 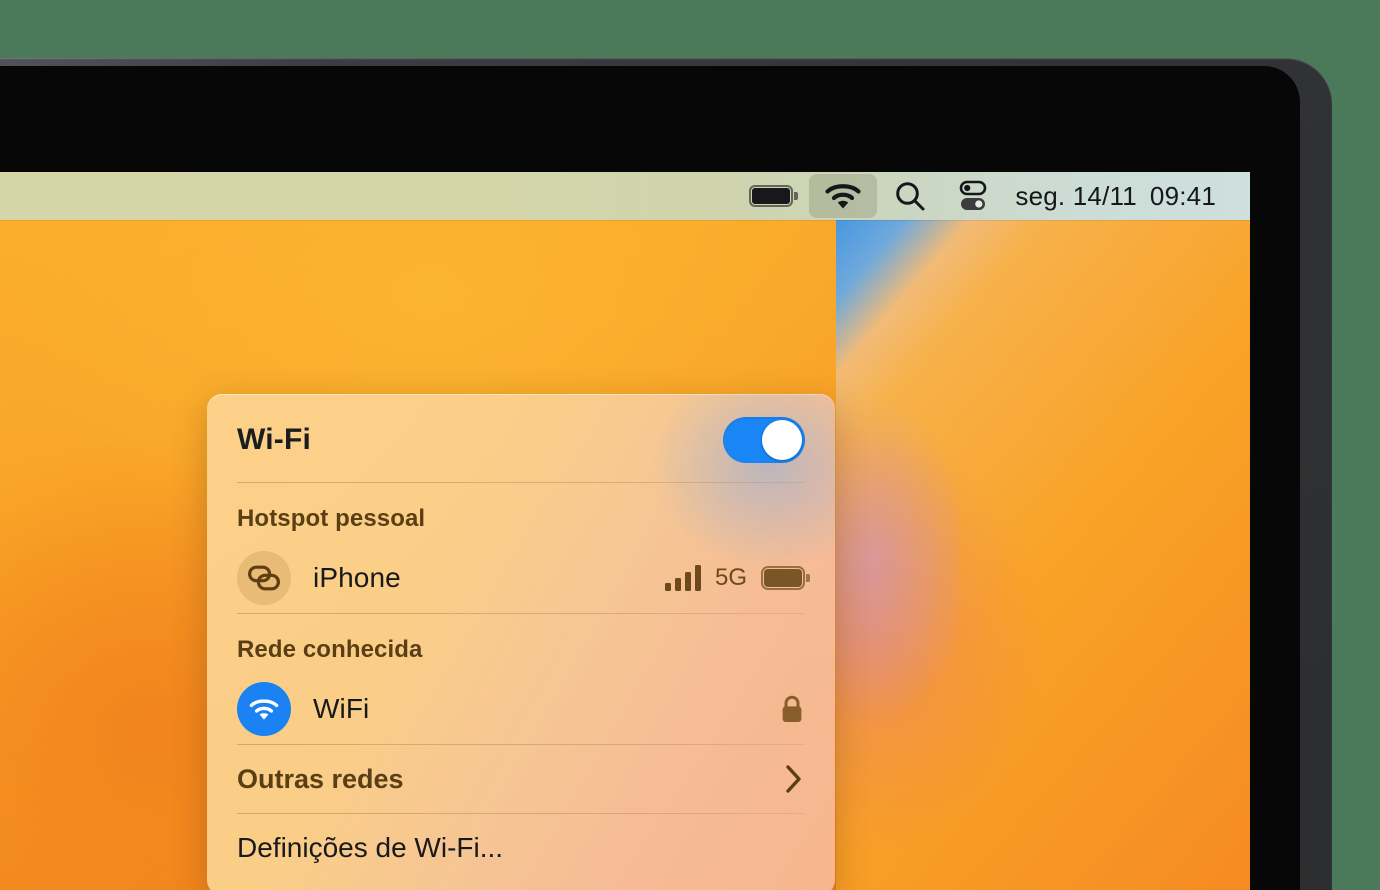 I want to click on known-network-row: WiFi, so click(x=521, y=709).